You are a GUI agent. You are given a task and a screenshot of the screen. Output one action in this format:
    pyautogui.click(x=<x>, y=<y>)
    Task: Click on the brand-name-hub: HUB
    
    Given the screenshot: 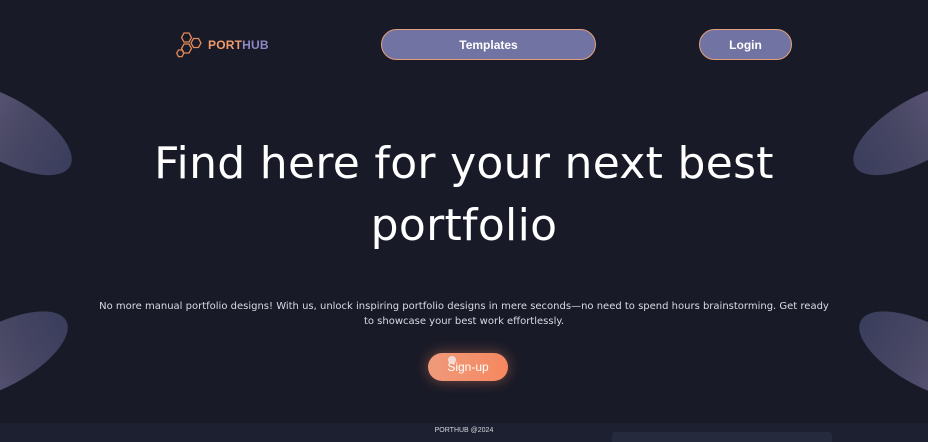 What is the action you would take?
    pyautogui.click(x=255, y=45)
    